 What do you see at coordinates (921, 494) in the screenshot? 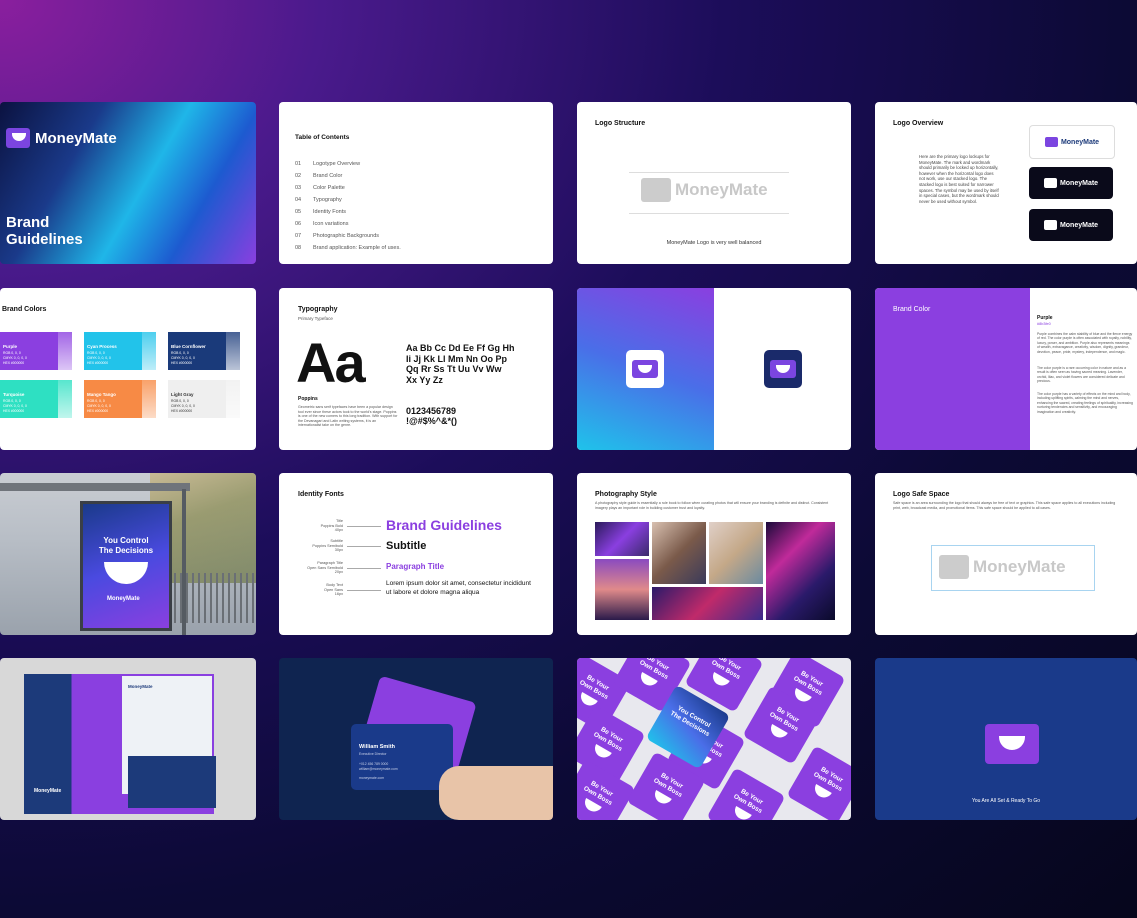
I see `safe-space-title: Logo Safe Space` at bounding box center [921, 494].